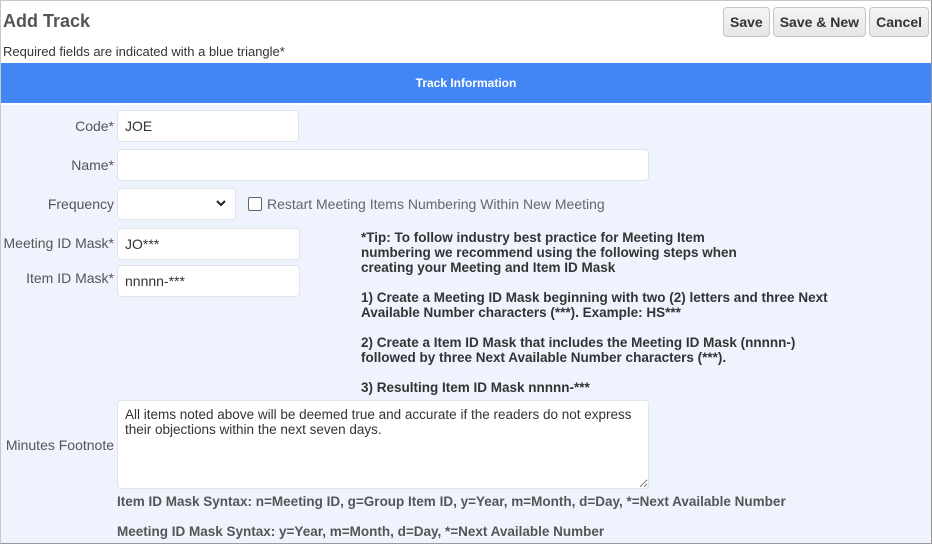 The height and width of the screenshot is (544, 932). Describe the element at coordinates (383, 165) in the screenshot. I see `name-input` at that location.